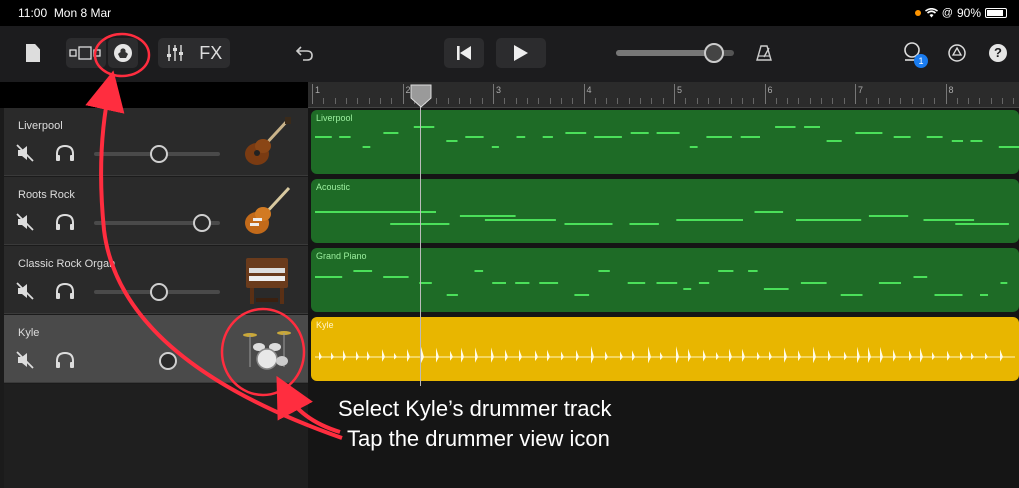  I want to click on ruler-bar-number: 4, so click(589, 90).